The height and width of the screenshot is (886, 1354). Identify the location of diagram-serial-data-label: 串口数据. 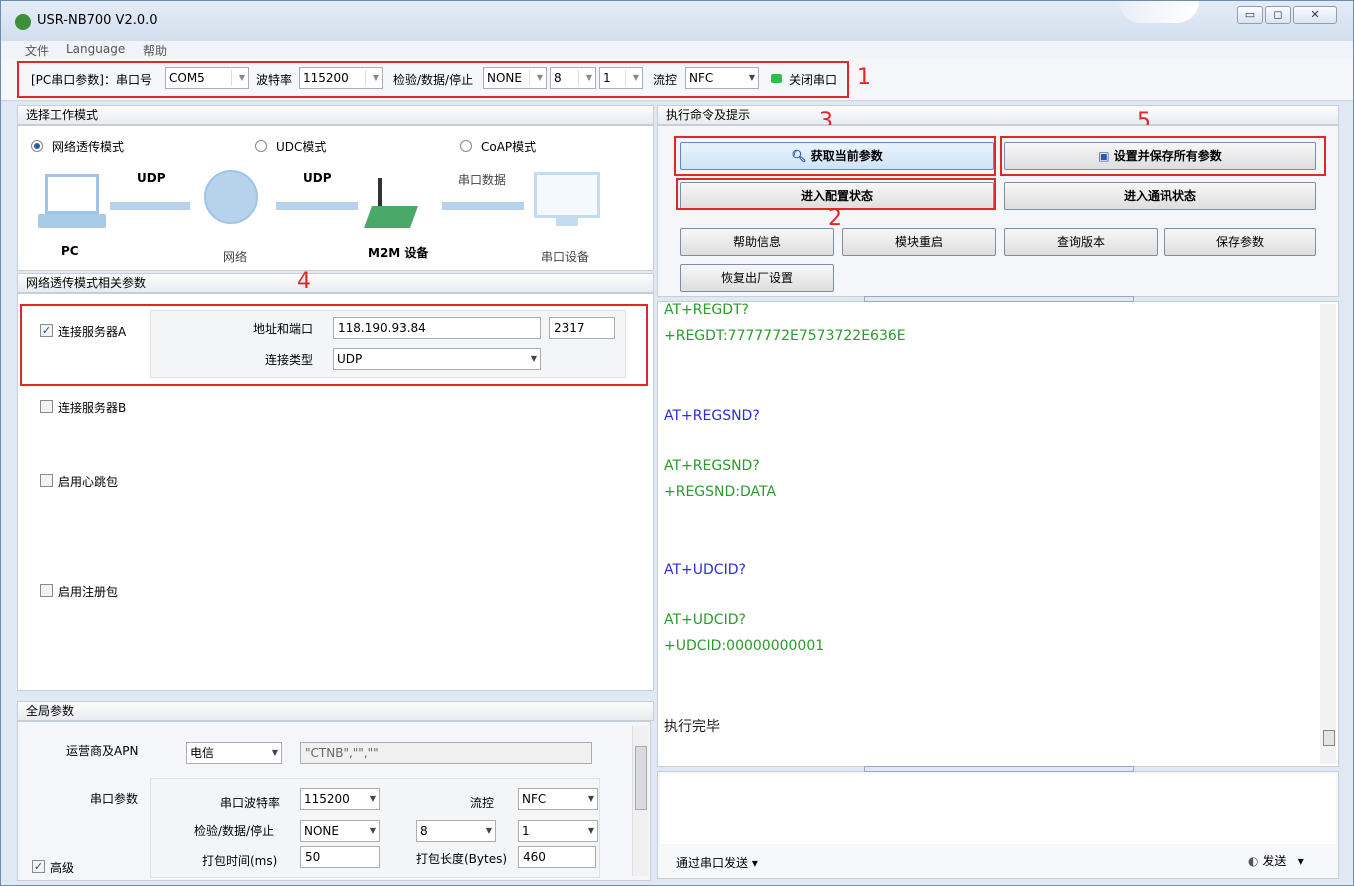
(482, 180).